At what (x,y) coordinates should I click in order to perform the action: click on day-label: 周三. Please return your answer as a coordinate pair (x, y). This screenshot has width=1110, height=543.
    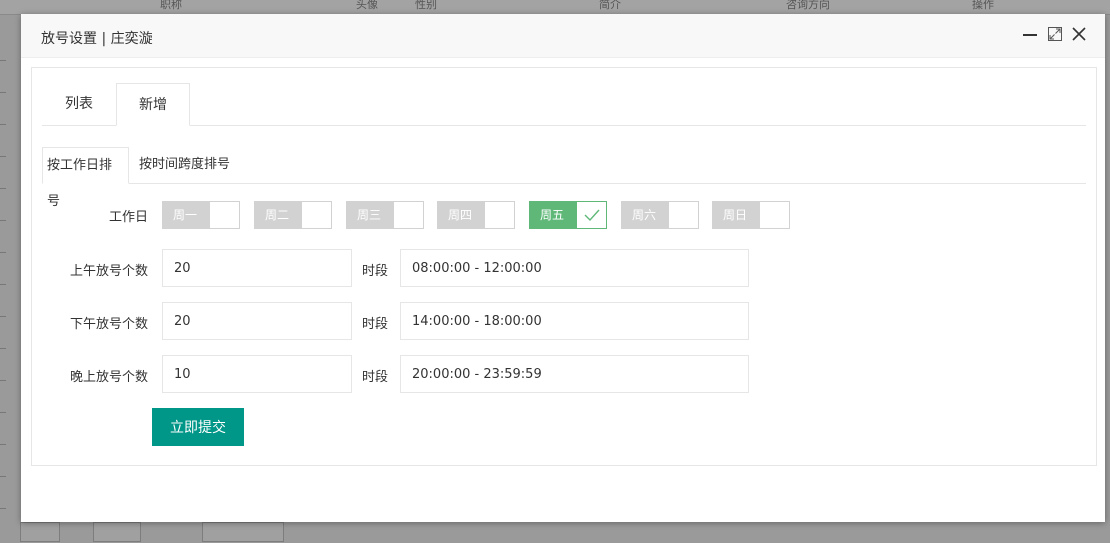
    Looking at the image, I should click on (370, 215).